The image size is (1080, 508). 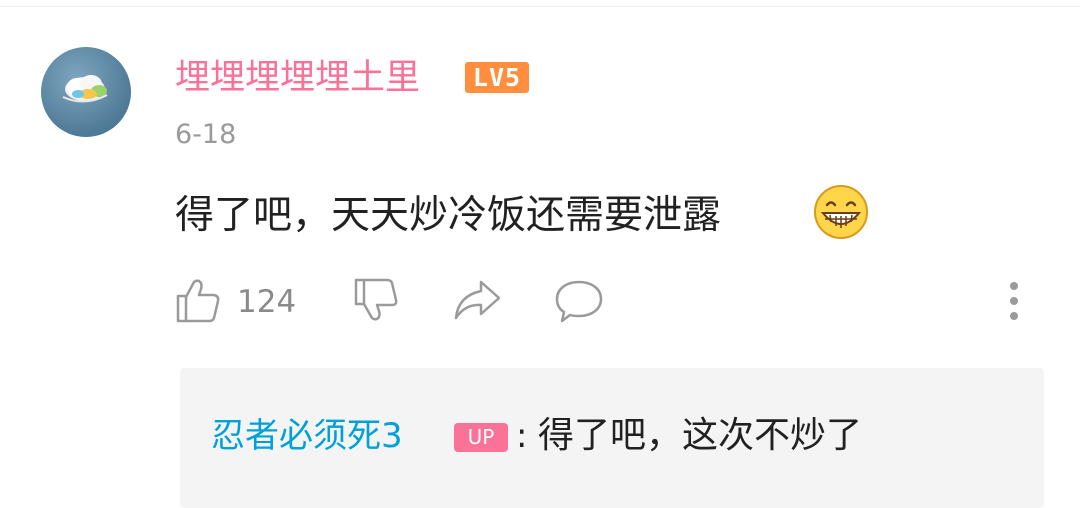 I want to click on level-badge: LV5, so click(x=497, y=77).